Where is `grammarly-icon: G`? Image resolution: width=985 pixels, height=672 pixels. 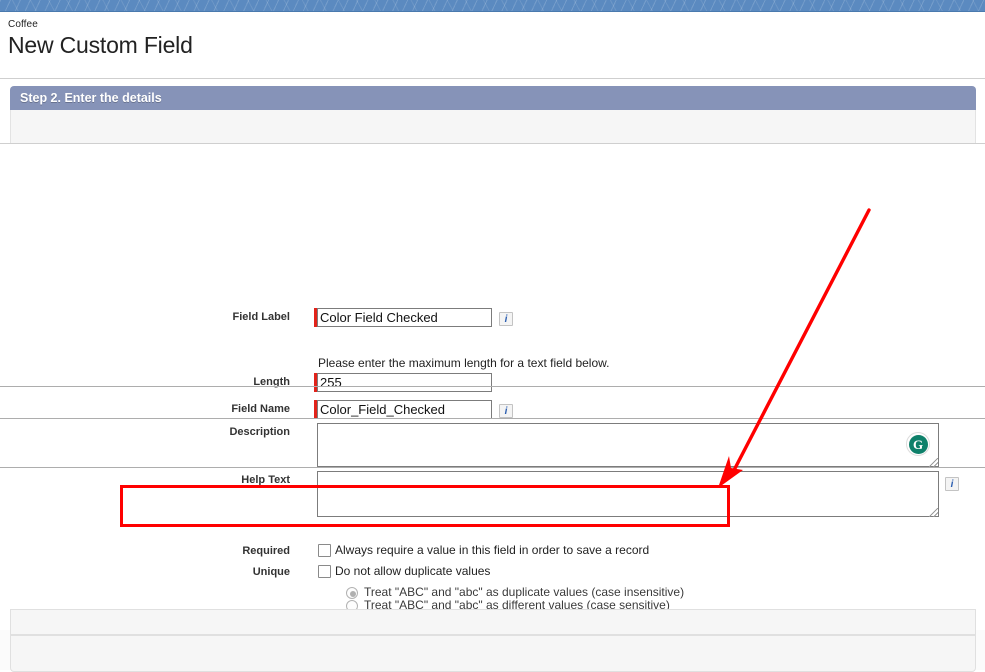
grammarly-icon: G is located at coordinates (918, 444).